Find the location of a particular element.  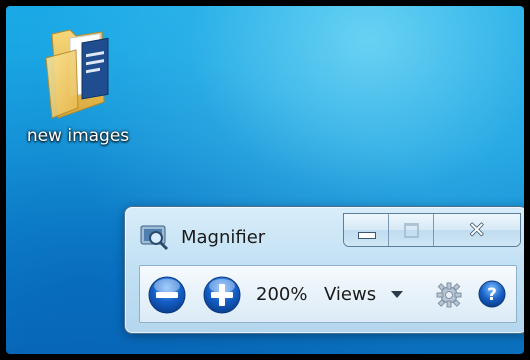

folder-icon is located at coordinates (77, 74).